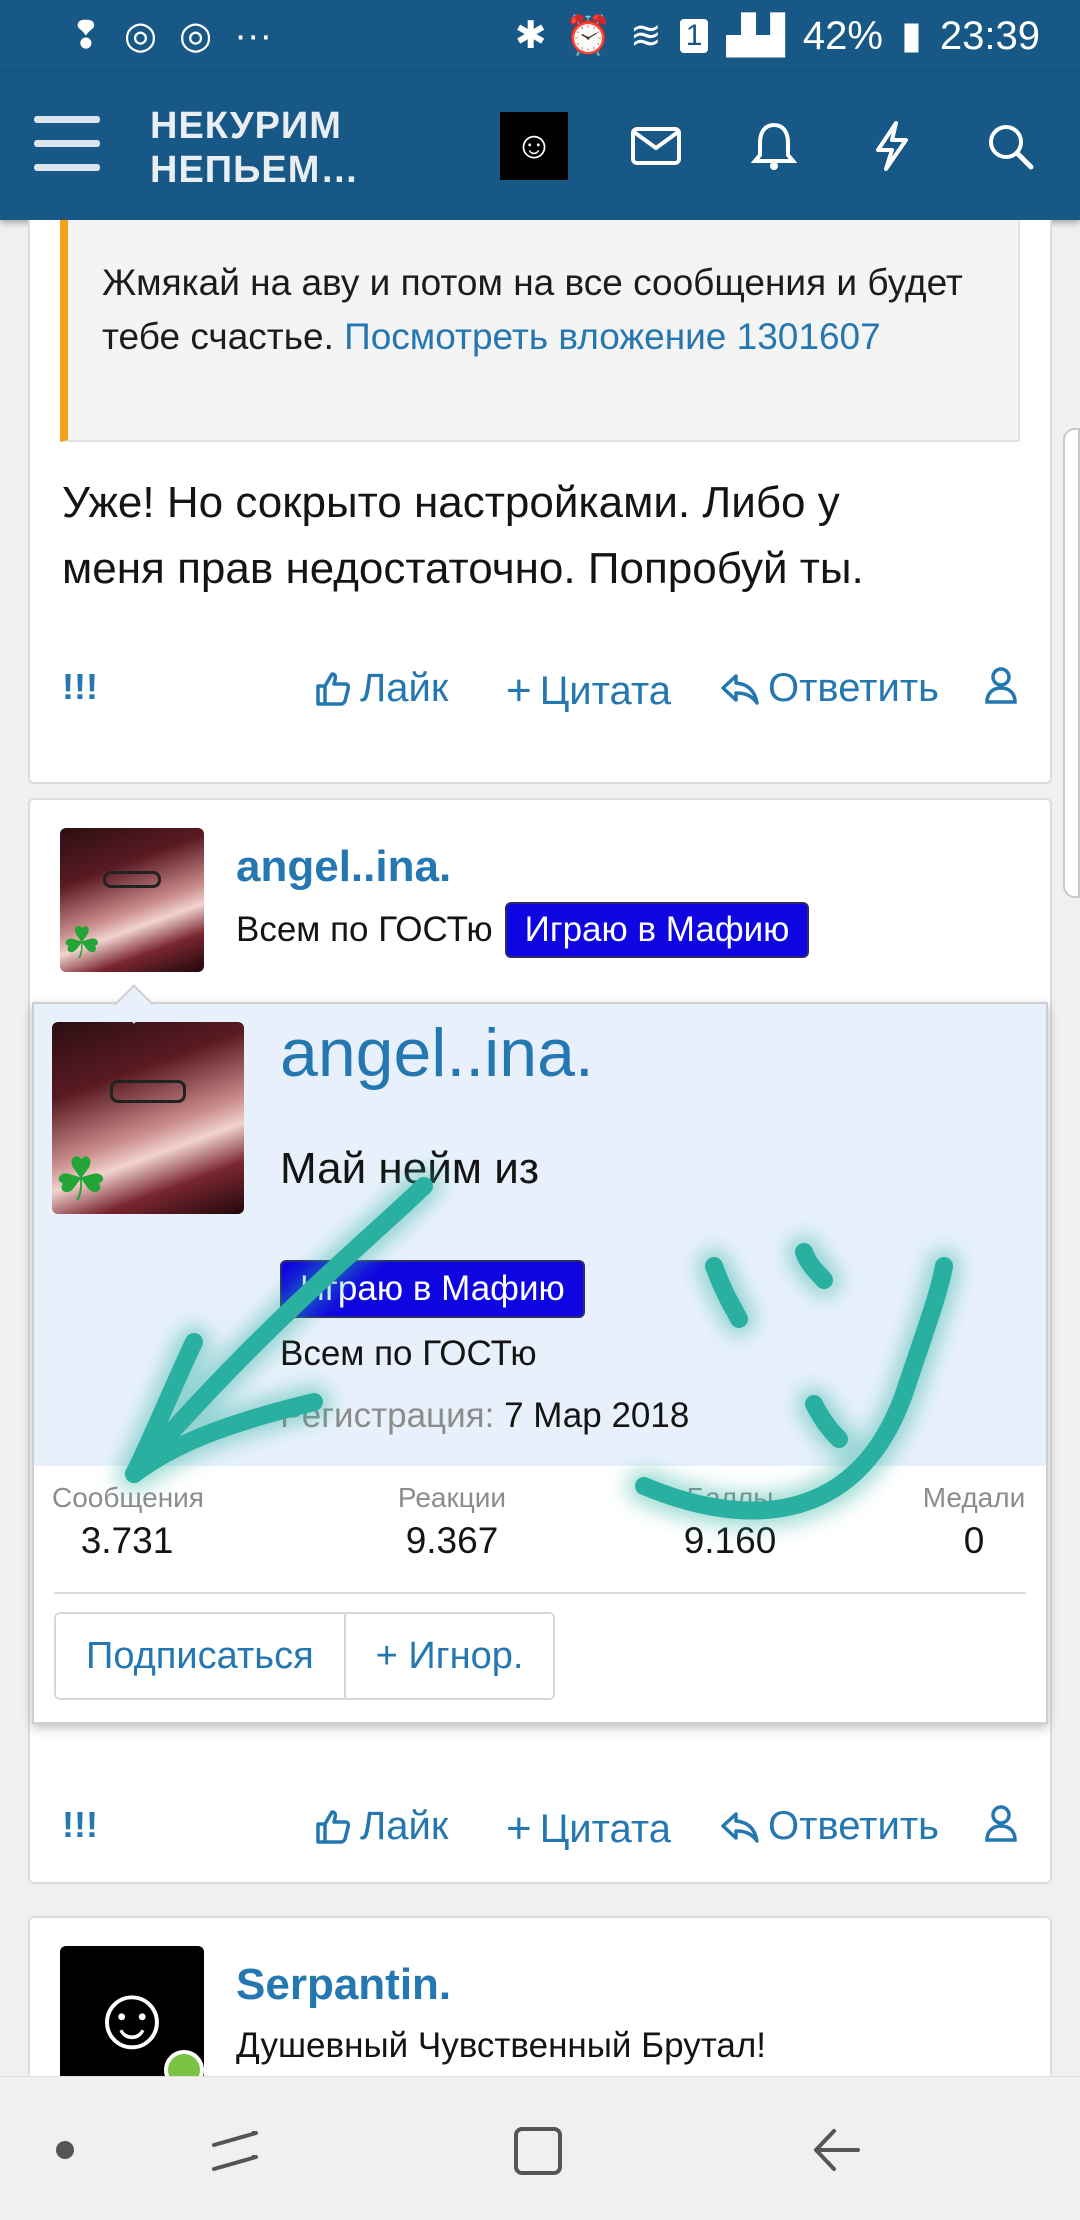 The height and width of the screenshot is (2220, 1080). Describe the element at coordinates (588, 36) in the screenshot. I see `alarm-icon: ⏰` at that location.